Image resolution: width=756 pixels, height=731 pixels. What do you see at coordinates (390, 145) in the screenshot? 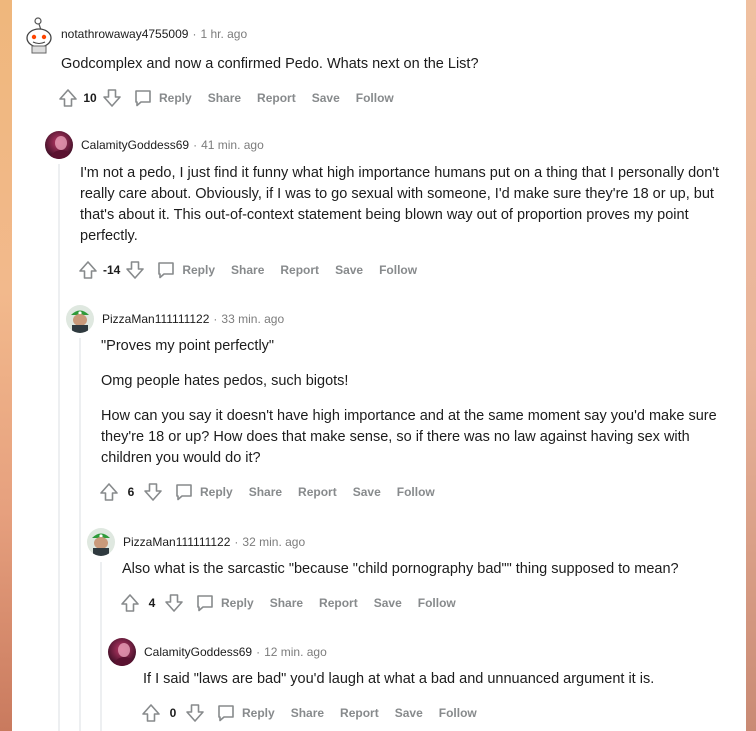
I see `comment-header: CalamityGoddess69 · 41 min. ago` at bounding box center [390, 145].